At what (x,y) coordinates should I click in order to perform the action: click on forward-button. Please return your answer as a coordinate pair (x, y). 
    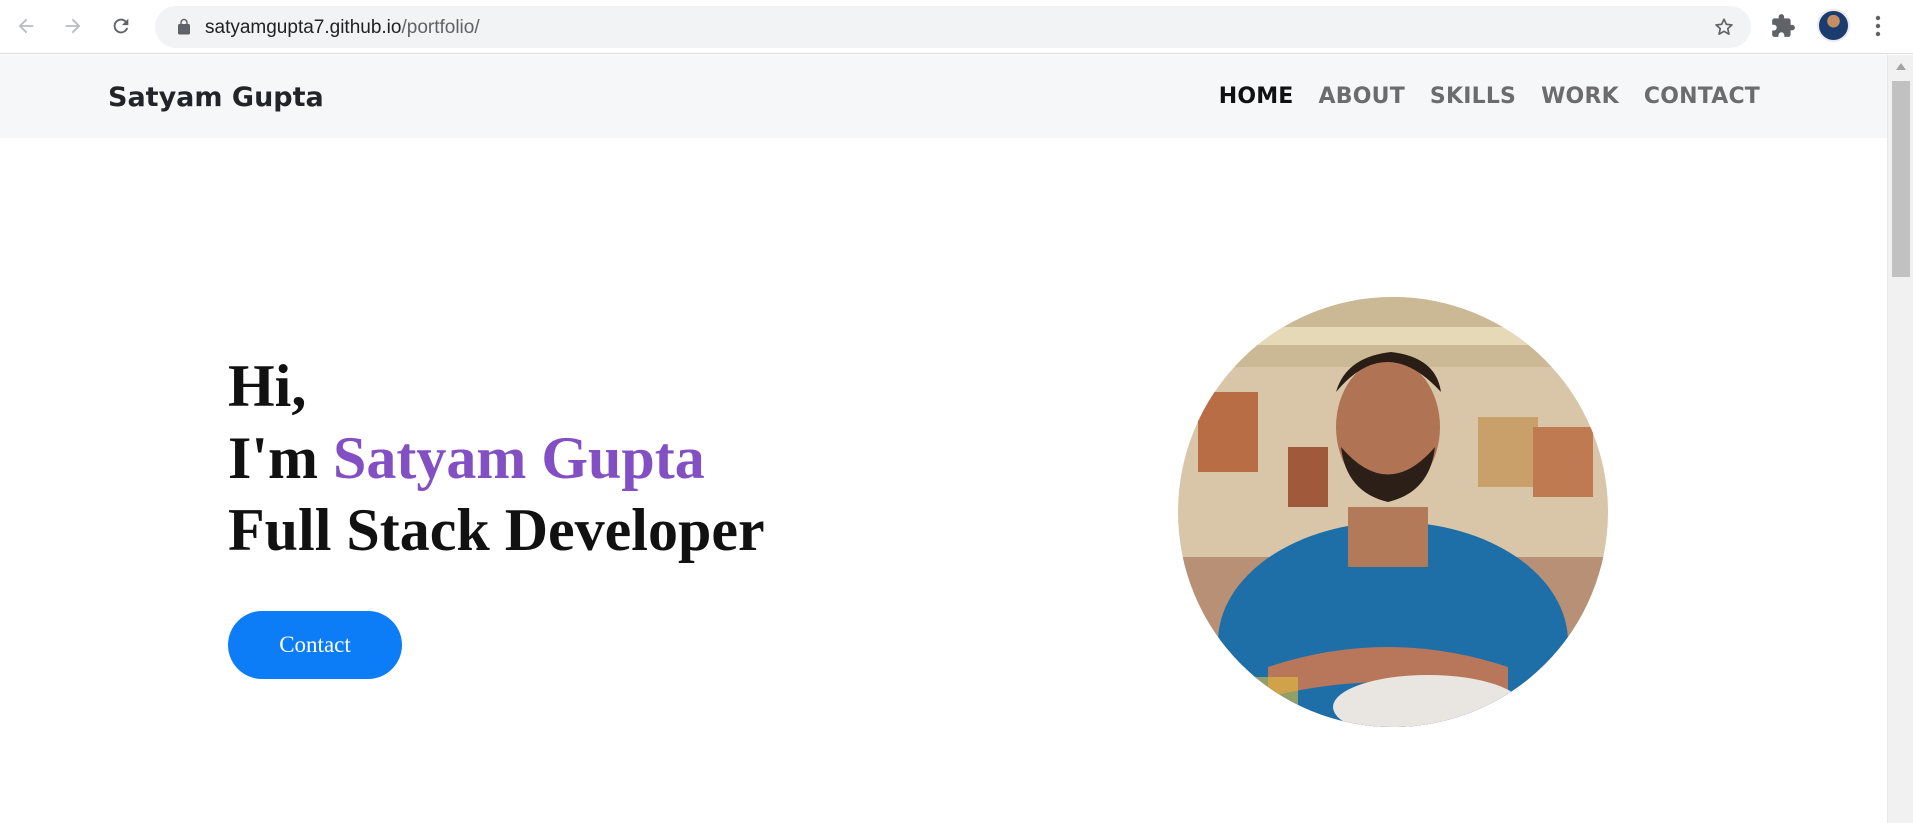
    Looking at the image, I should click on (73, 26).